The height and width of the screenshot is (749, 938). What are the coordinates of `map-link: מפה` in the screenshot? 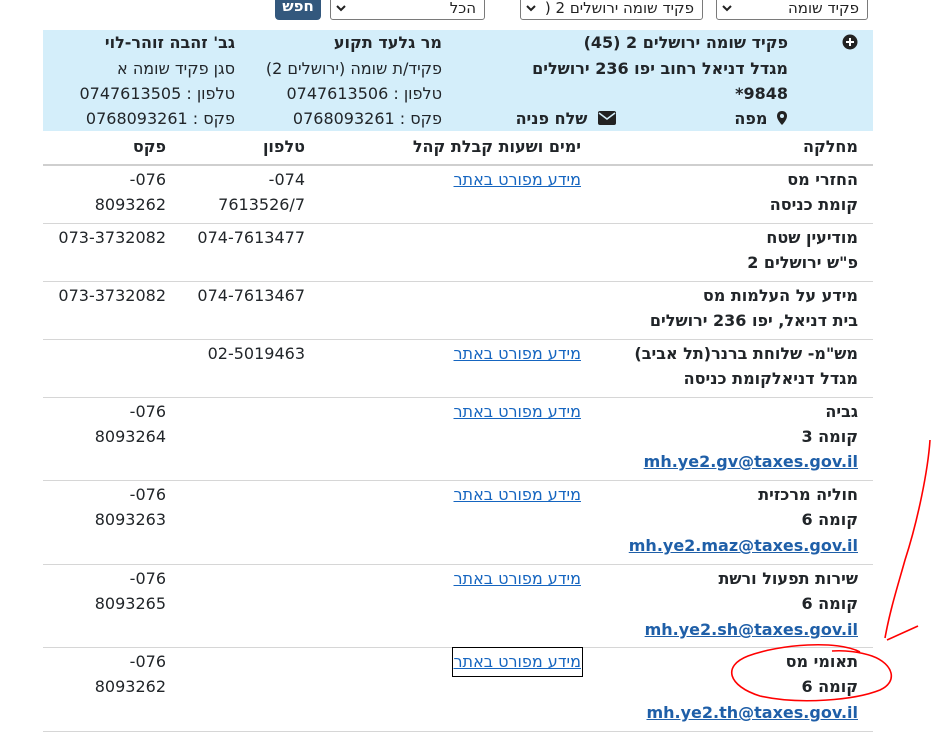 It's located at (761, 119).